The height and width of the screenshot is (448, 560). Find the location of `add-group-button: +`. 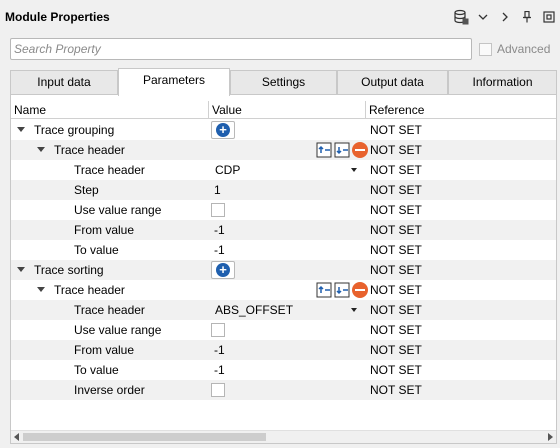

add-group-button: + is located at coordinates (223, 130).